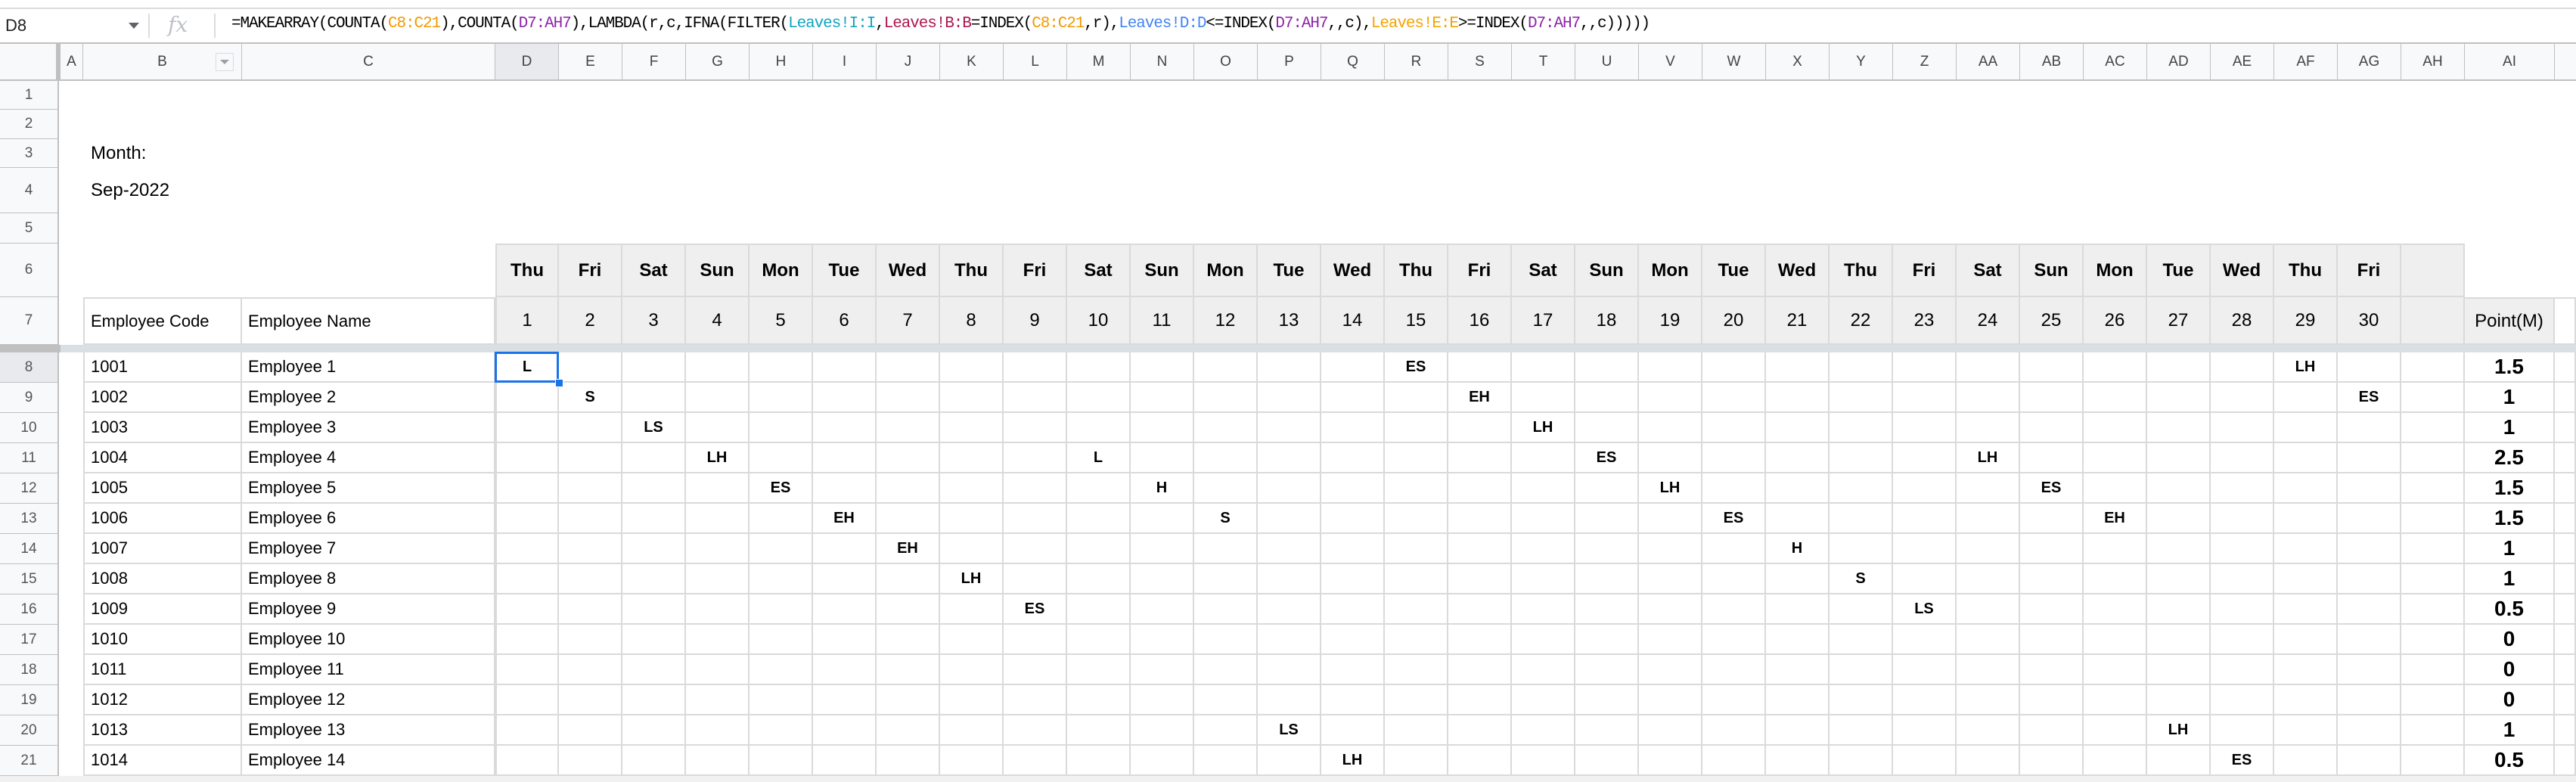  I want to click on column-header-f: F, so click(654, 61).